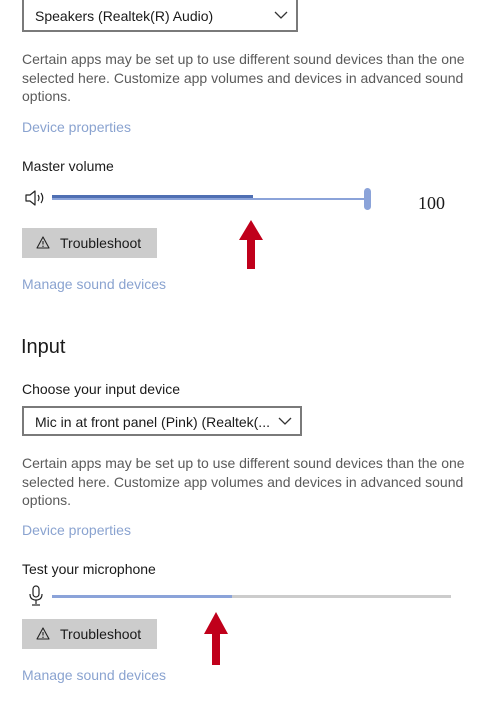 Image resolution: width=500 pixels, height=702 pixels. I want to click on master-volume-thumb, so click(367, 199).